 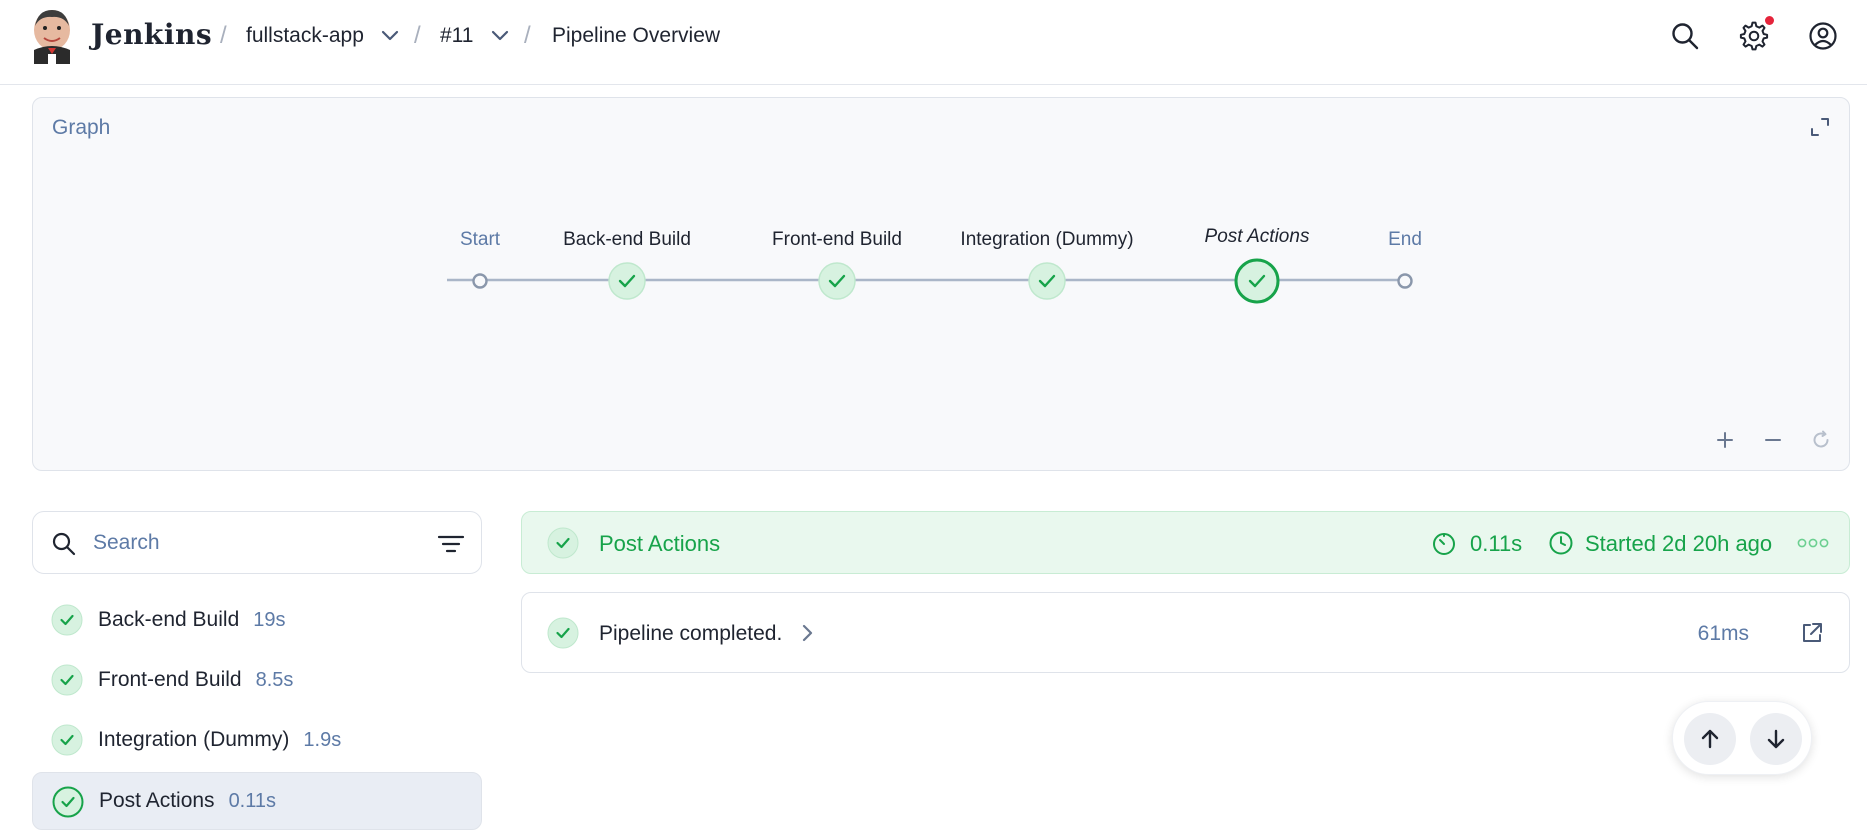 I want to click on scroll-down-button, so click(x=1776, y=739).